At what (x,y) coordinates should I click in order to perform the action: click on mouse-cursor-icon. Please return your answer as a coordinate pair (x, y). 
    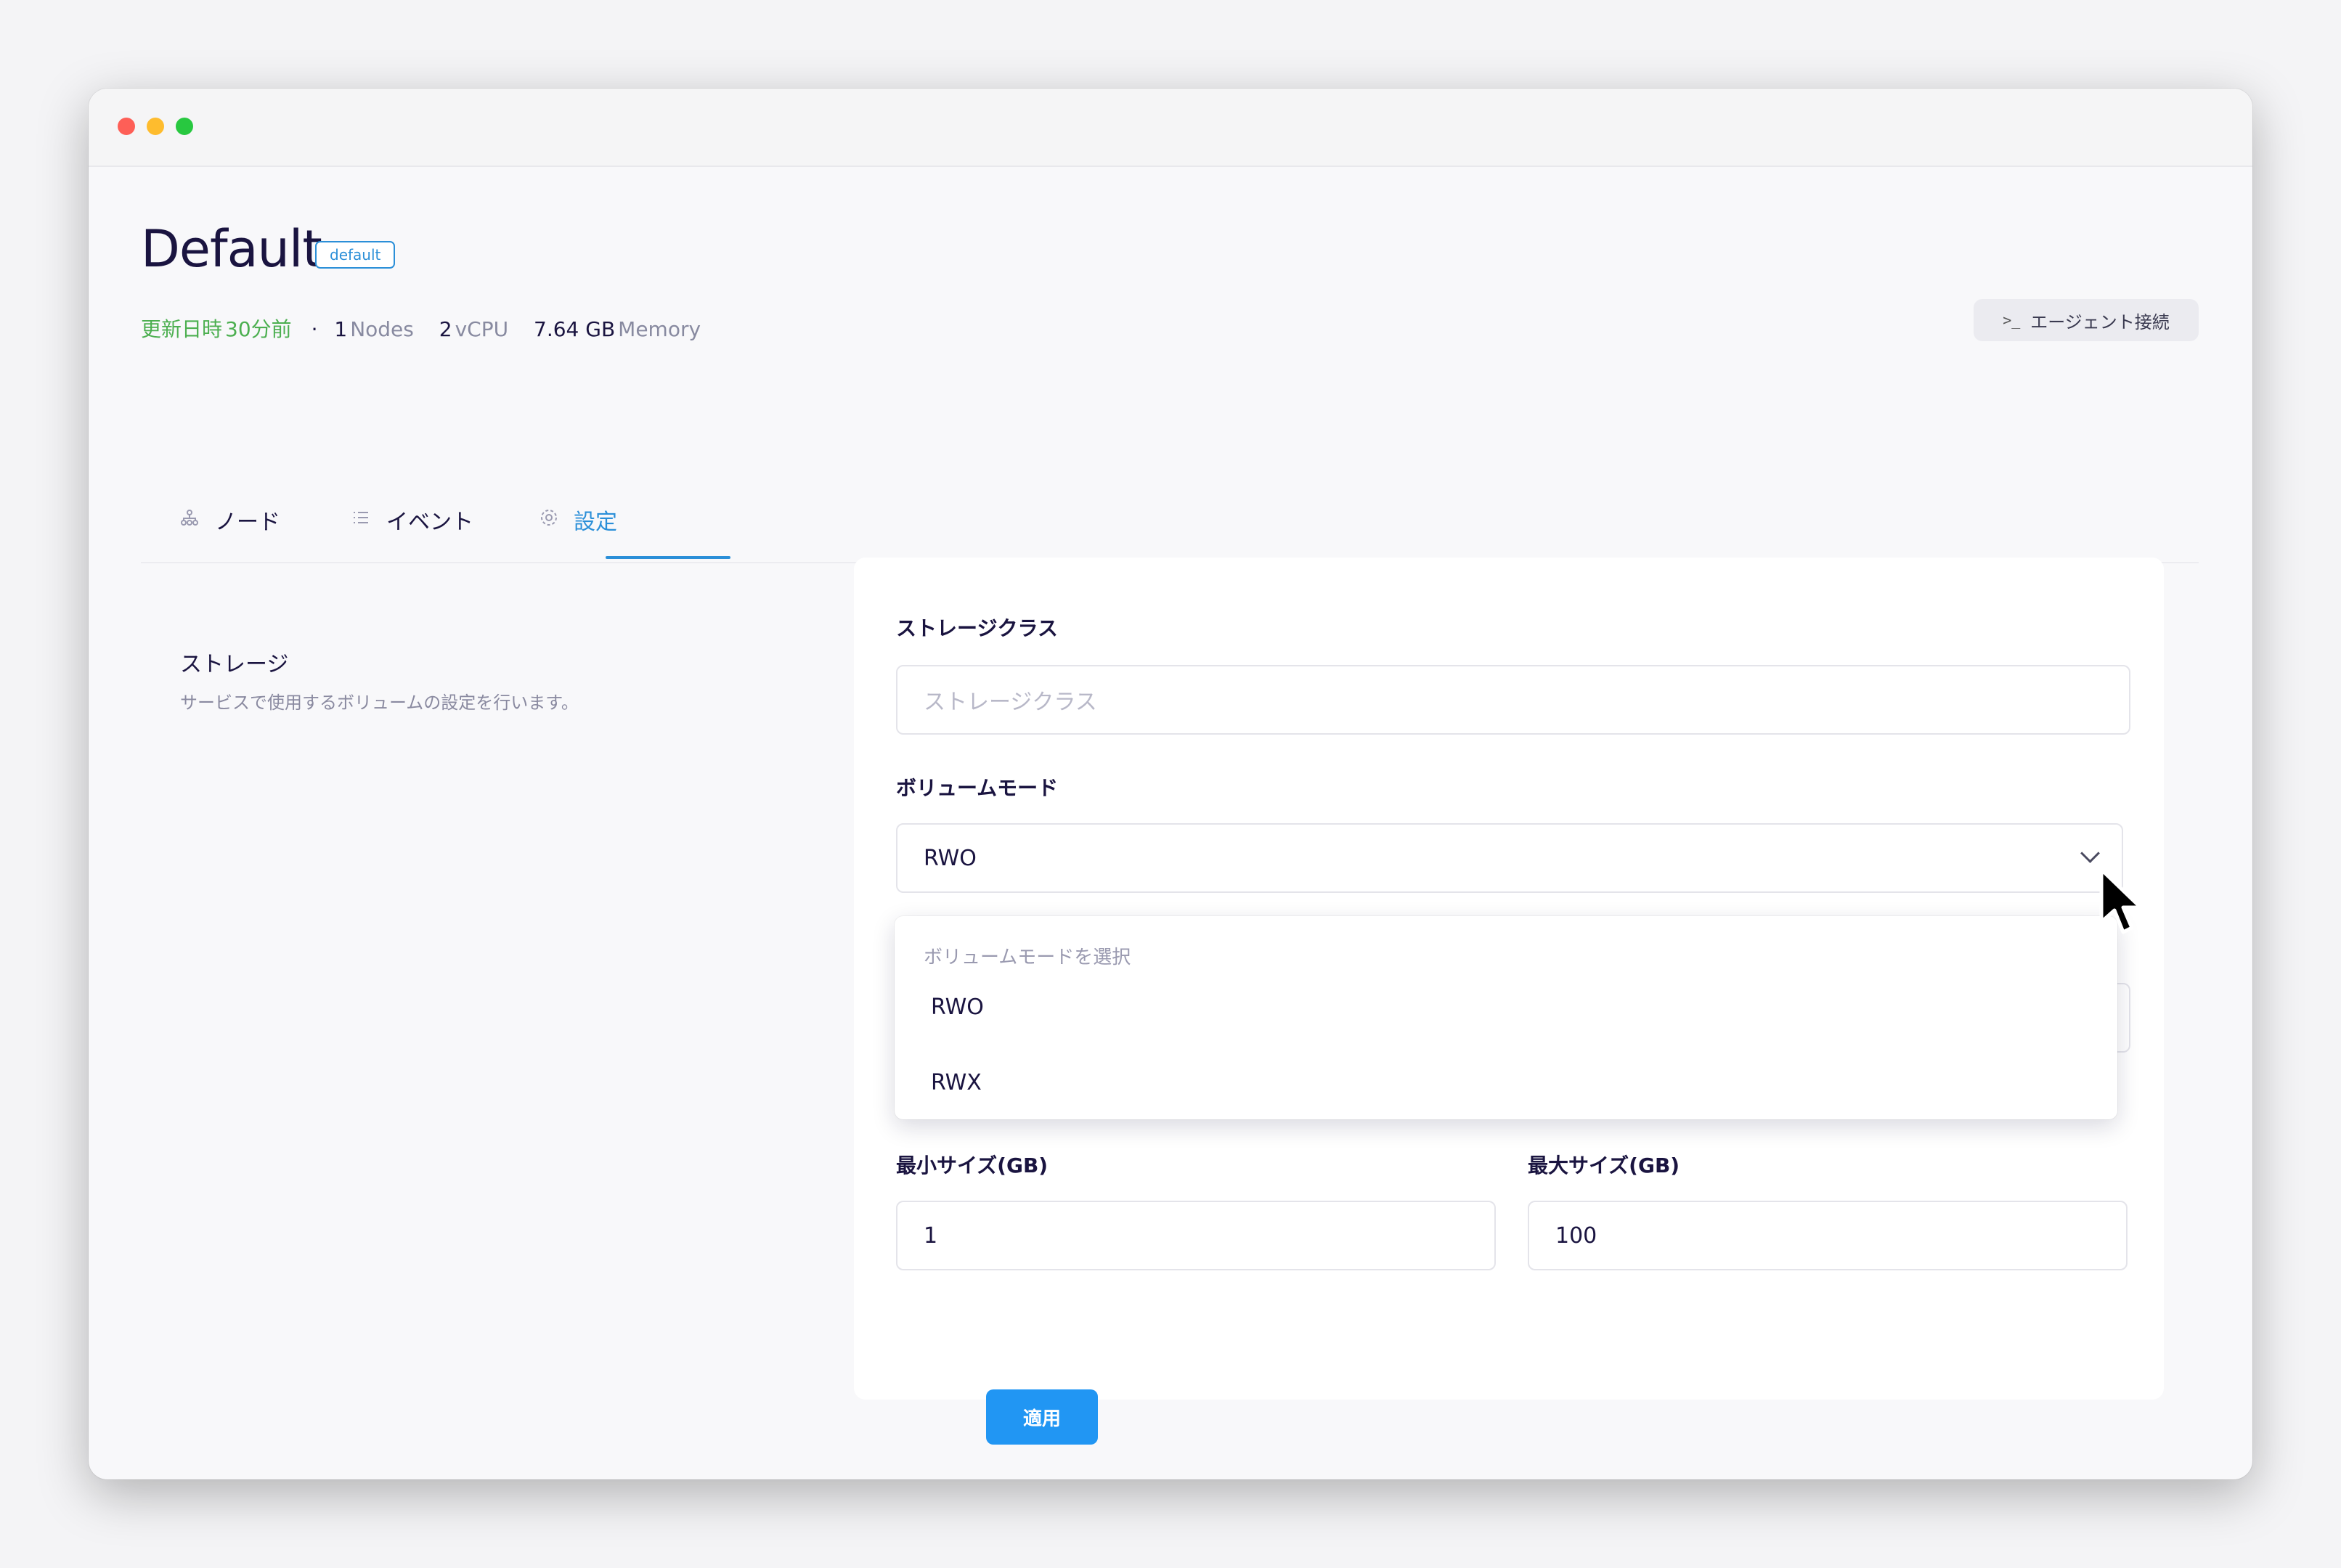
    Looking at the image, I should click on (2121, 901).